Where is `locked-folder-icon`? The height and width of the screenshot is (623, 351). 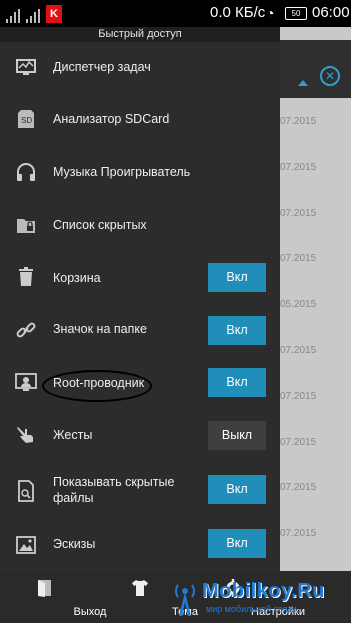 locked-folder-icon is located at coordinates (26, 226).